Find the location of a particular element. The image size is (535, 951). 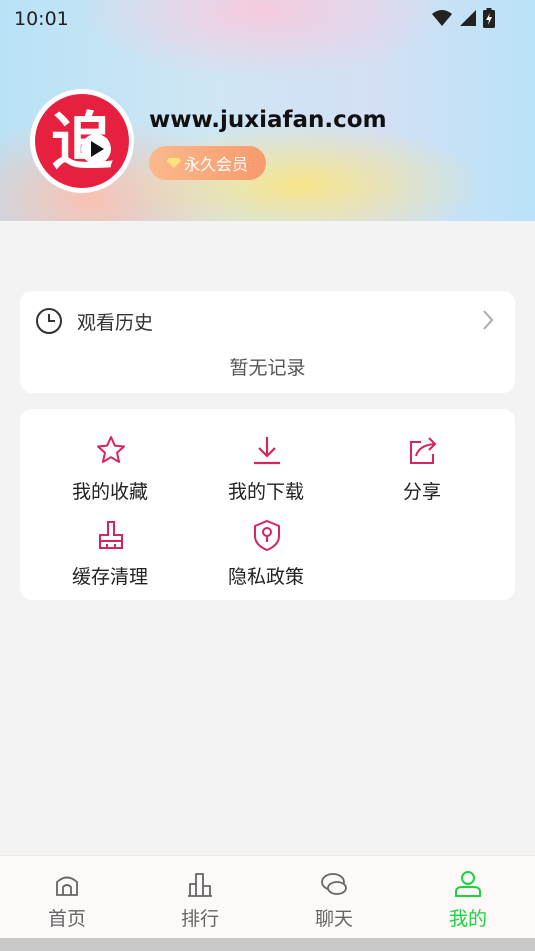

tab-ranking: 排行 is located at coordinates (200, 897).